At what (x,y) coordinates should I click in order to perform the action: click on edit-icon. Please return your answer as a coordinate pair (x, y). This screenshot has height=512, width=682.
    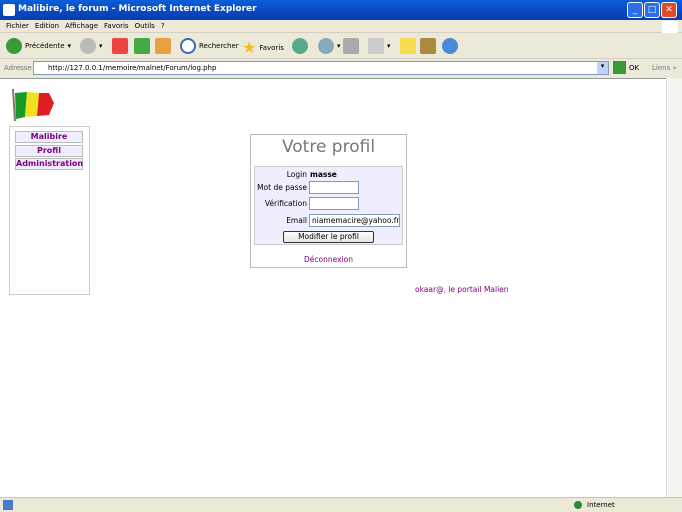
    Looking at the image, I should click on (376, 46).